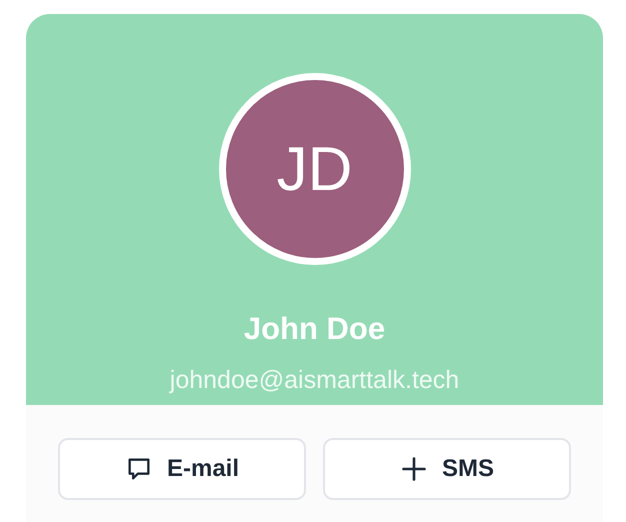  I want to click on sms-button: SMS, so click(447, 469).